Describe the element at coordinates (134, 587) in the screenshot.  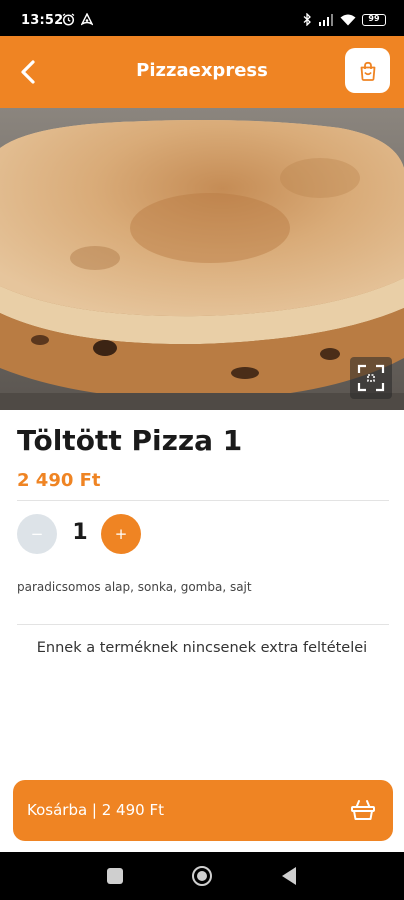
I see `product-ingredients: paradicsomos alap, sonka, gomba, sajt` at that location.